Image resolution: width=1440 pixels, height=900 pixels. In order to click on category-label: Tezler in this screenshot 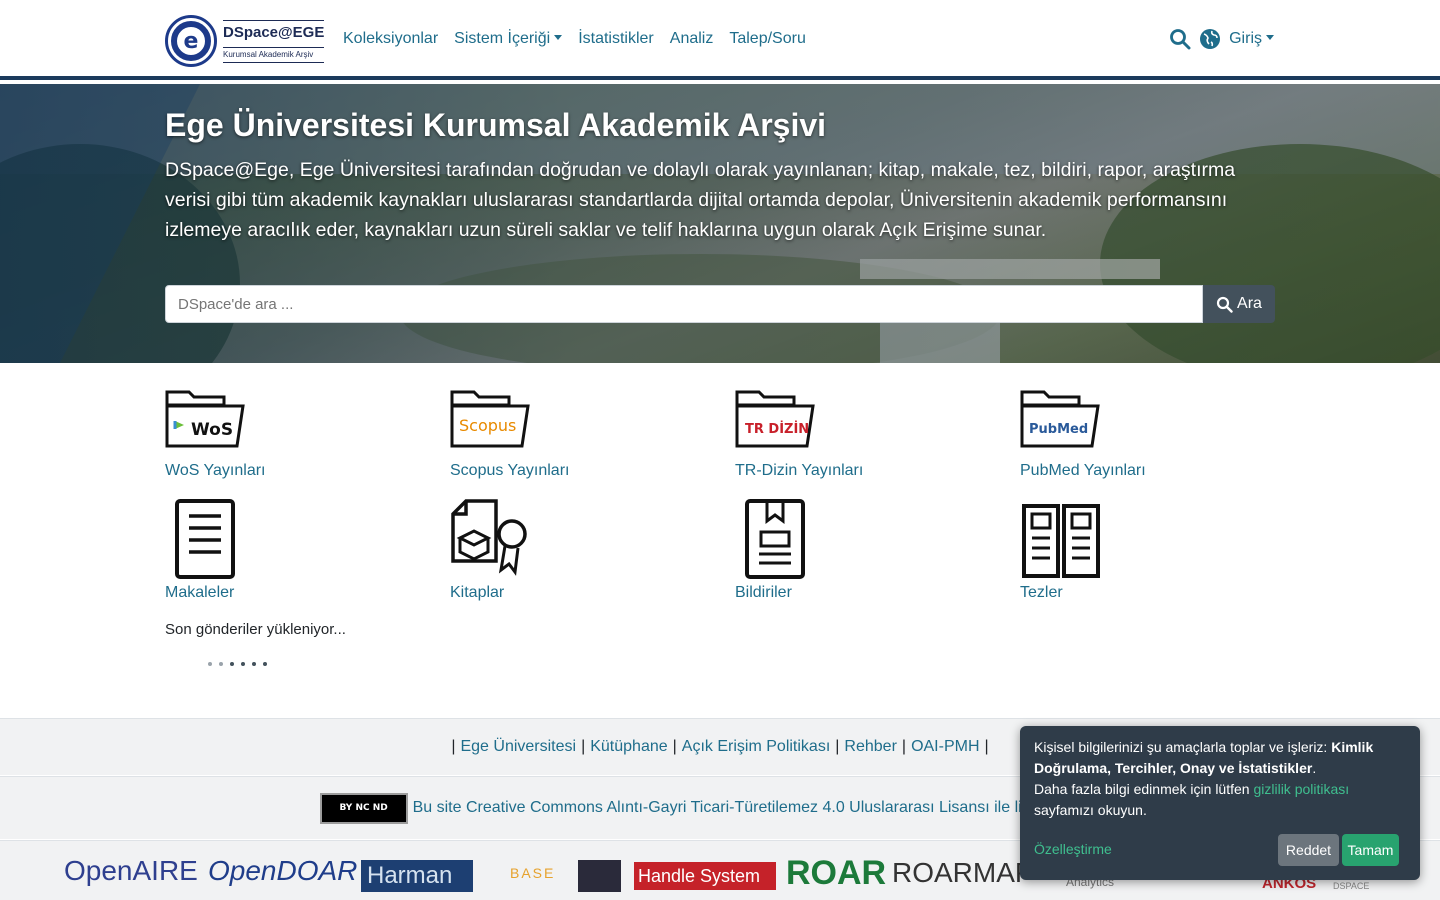, I will do `click(1041, 592)`.